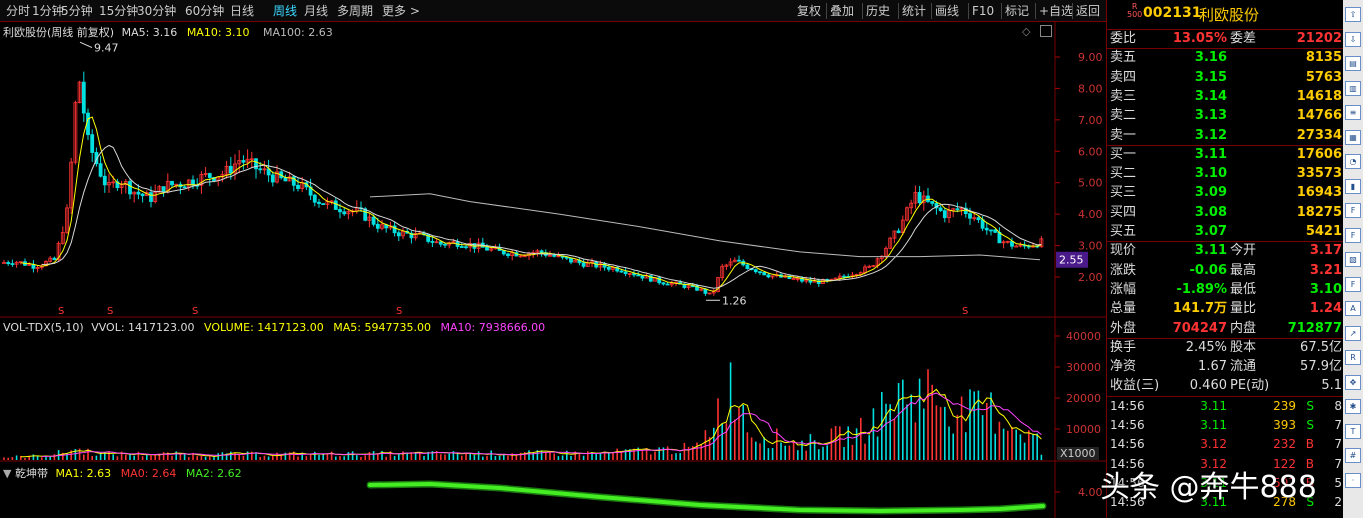 The height and width of the screenshot is (518, 1363). Describe the element at coordinates (1353, 186) in the screenshot. I see `bar-icon: ▮` at that location.